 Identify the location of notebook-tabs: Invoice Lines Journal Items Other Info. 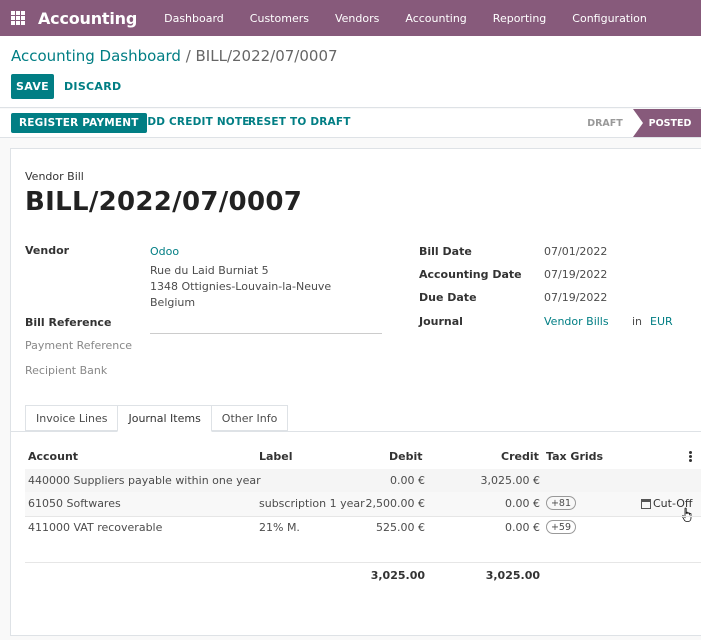
(157, 418).